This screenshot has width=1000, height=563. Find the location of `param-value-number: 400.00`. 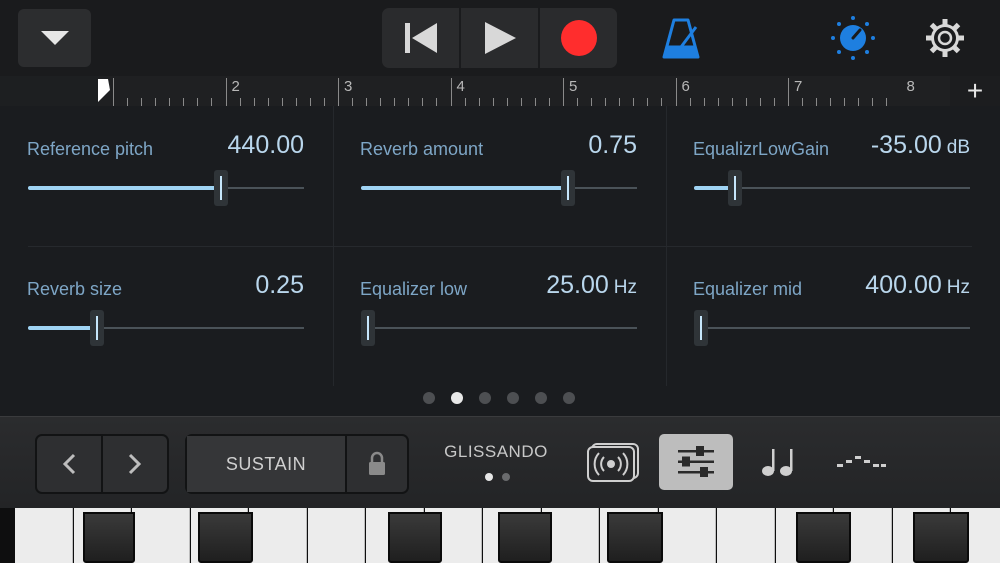

param-value-number: 400.00 is located at coordinates (903, 285).